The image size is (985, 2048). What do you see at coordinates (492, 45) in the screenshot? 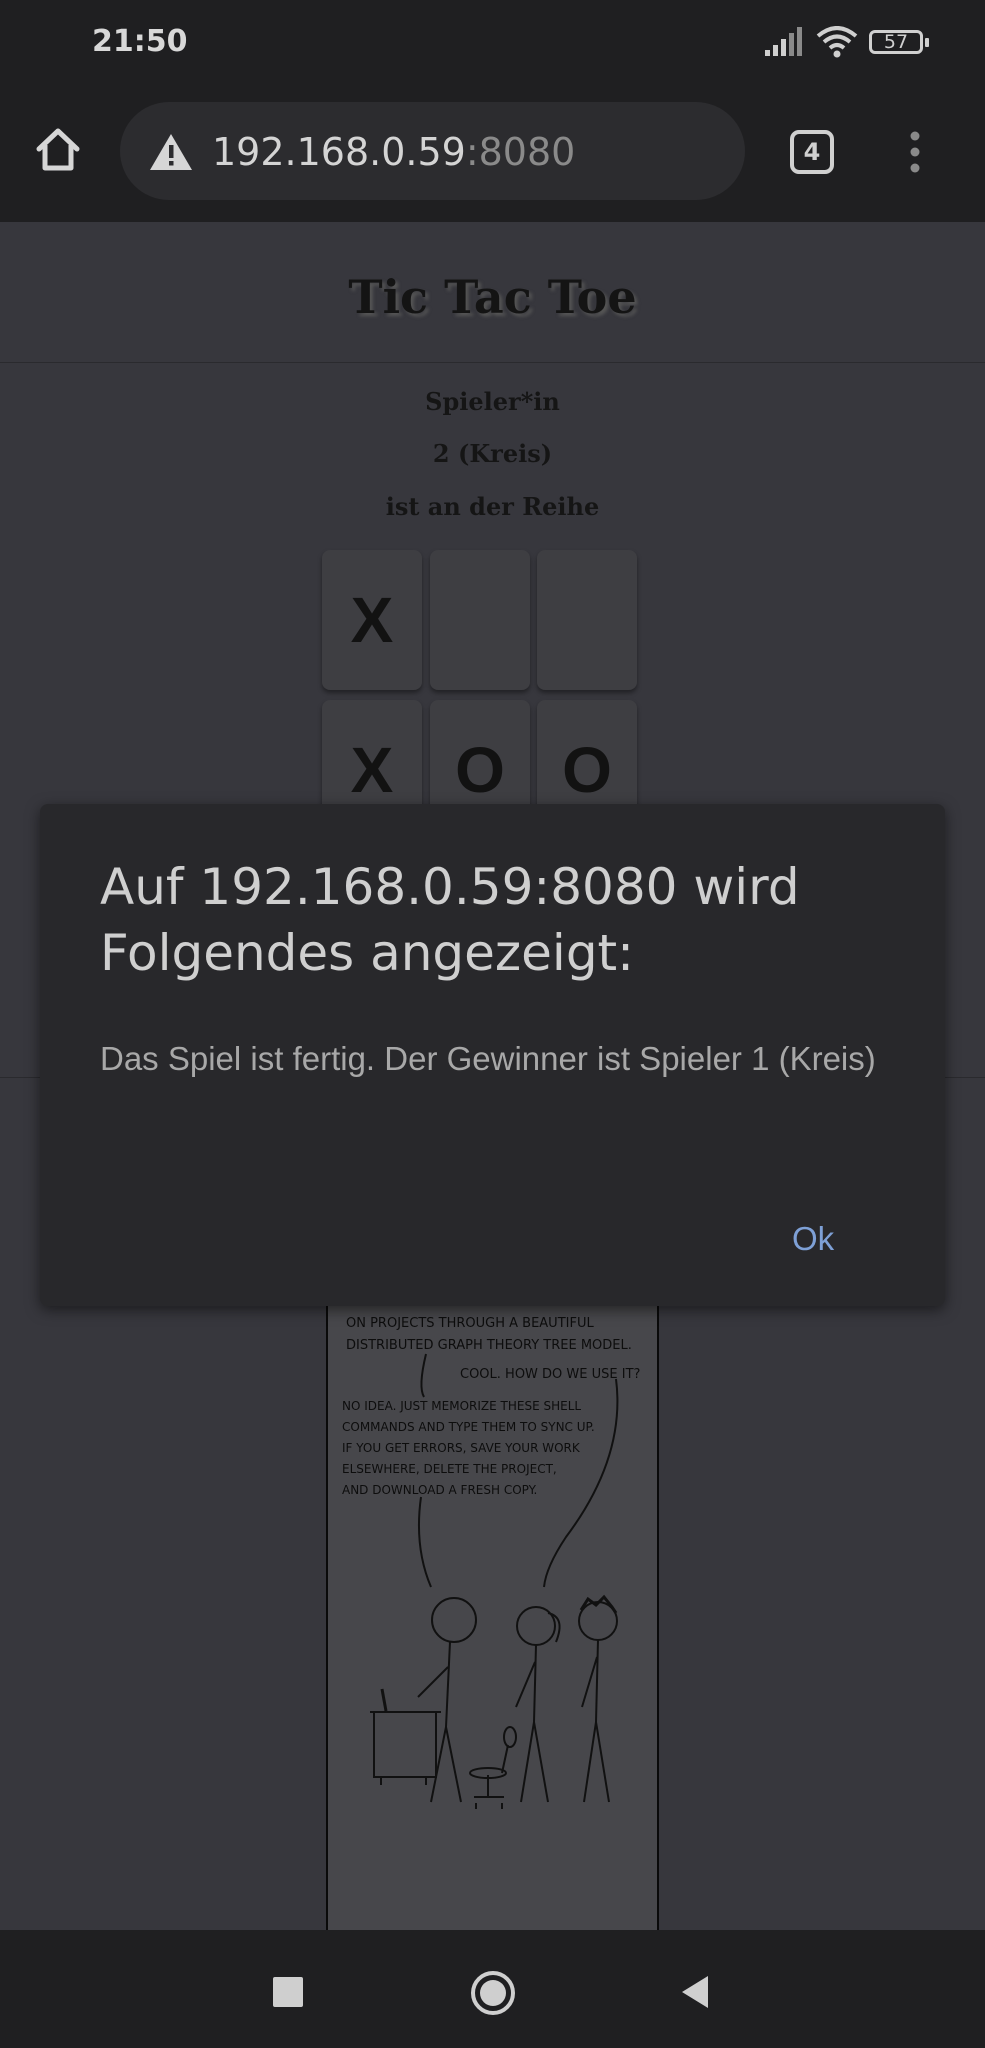
I see `status-bar: 21:50 57` at bounding box center [492, 45].